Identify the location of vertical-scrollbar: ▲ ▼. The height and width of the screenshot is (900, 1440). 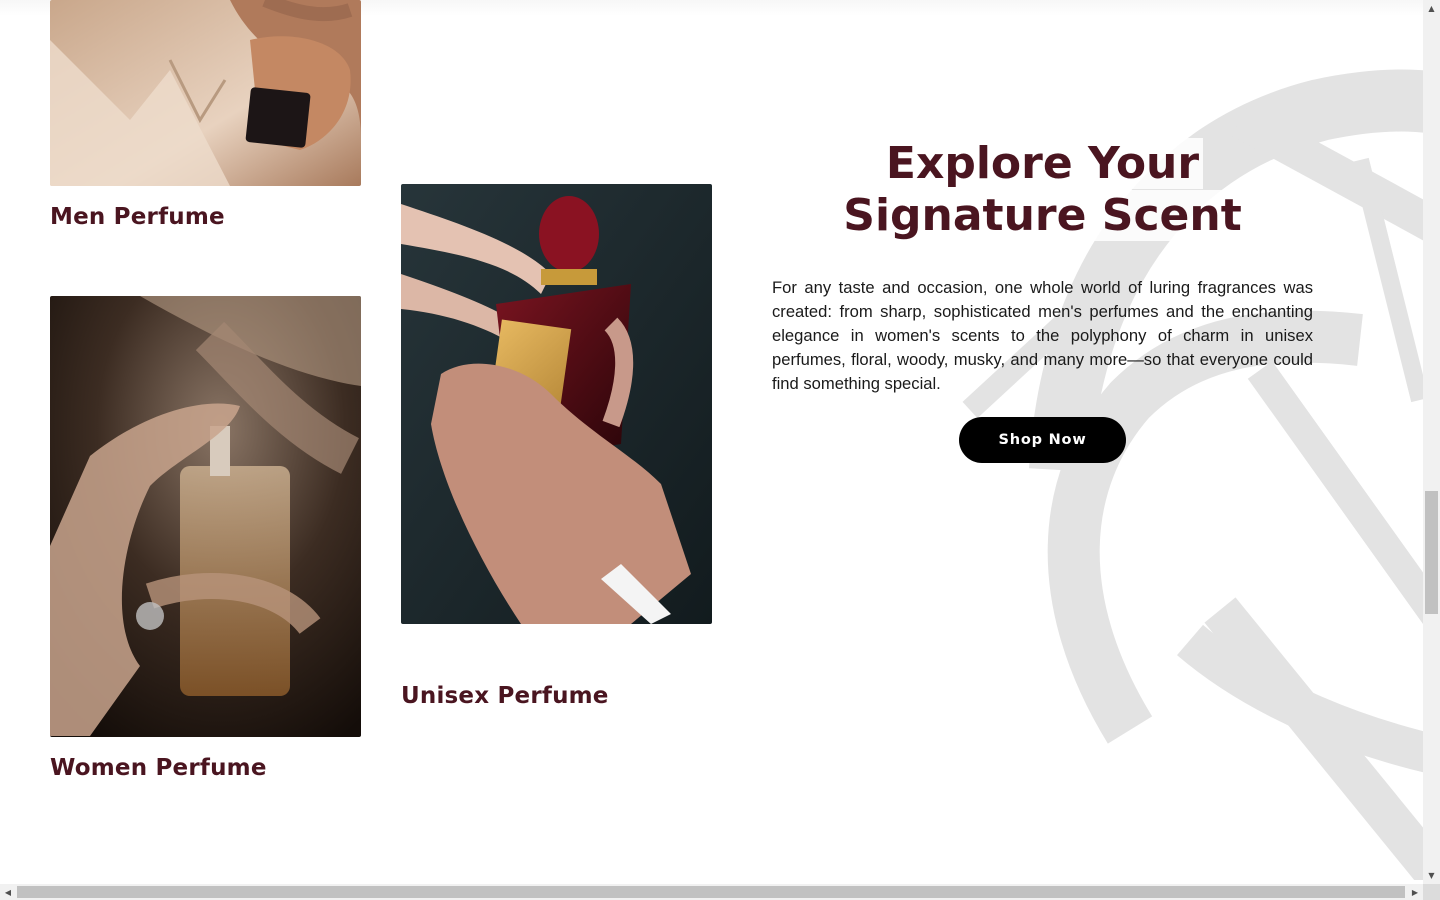
(1431, 442).